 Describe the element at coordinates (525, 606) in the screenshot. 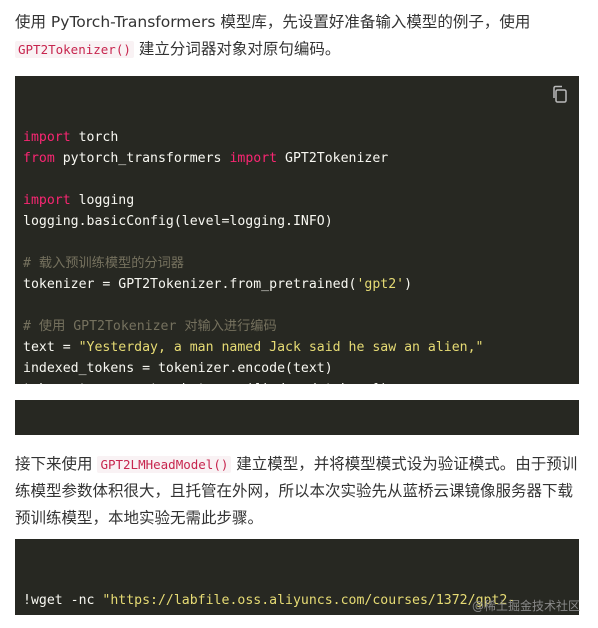

I see `watermark: @稀土掘金技术社区` at that location.